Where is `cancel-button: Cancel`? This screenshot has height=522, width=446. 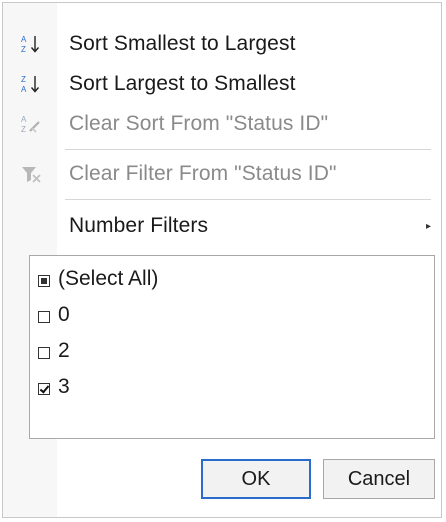
cancel-button: Cancel is located at coordinates (379, 479).